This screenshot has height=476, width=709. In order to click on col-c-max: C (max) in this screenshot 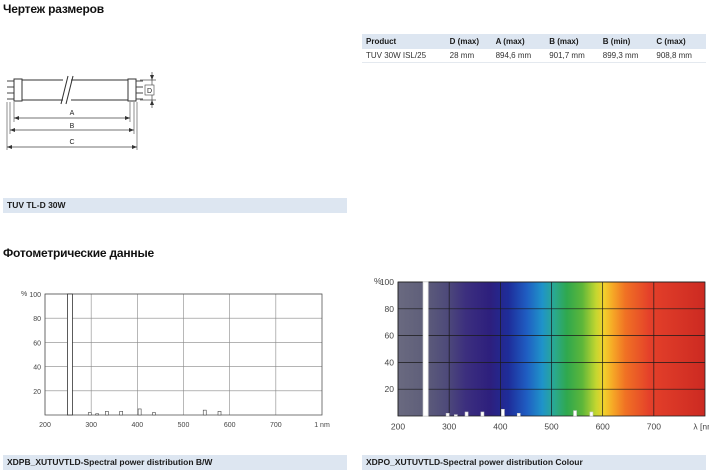, I will do `click(679, 41)`.